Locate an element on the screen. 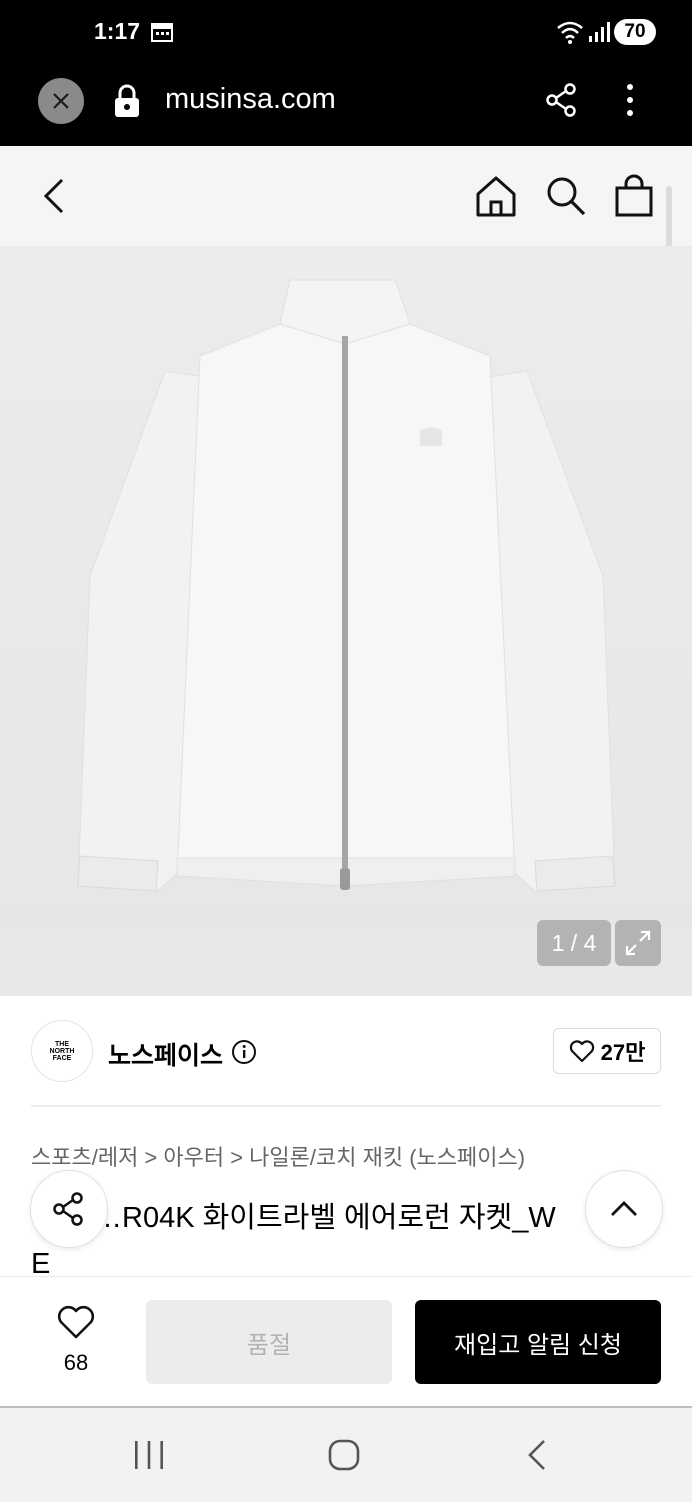 This screenshot has width=692, height=1502. nav-home-icon is located at coordinates (344, 1457).